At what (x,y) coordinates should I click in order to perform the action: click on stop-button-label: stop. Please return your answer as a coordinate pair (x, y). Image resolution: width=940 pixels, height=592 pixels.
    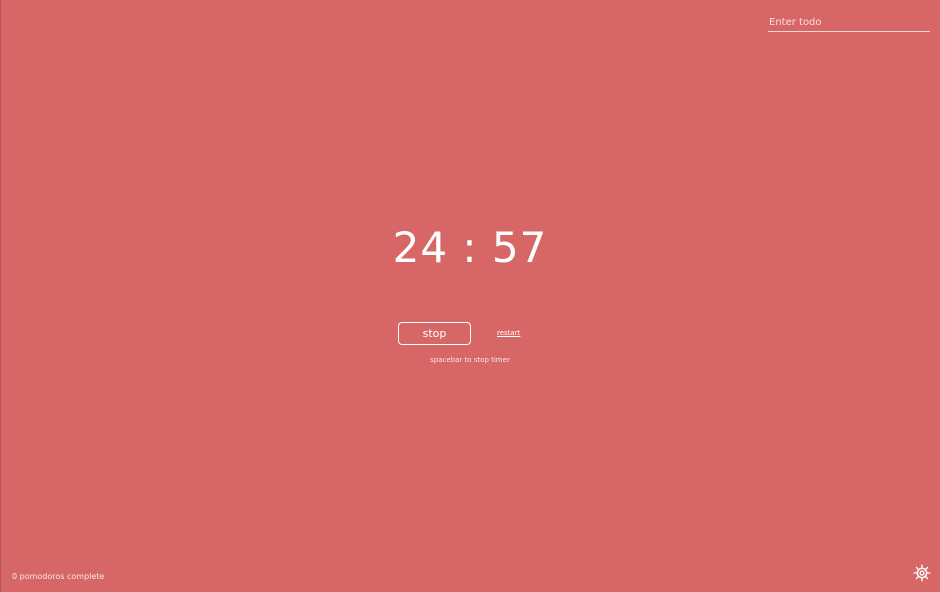
    Looking at the image, I should click on (434, 333).